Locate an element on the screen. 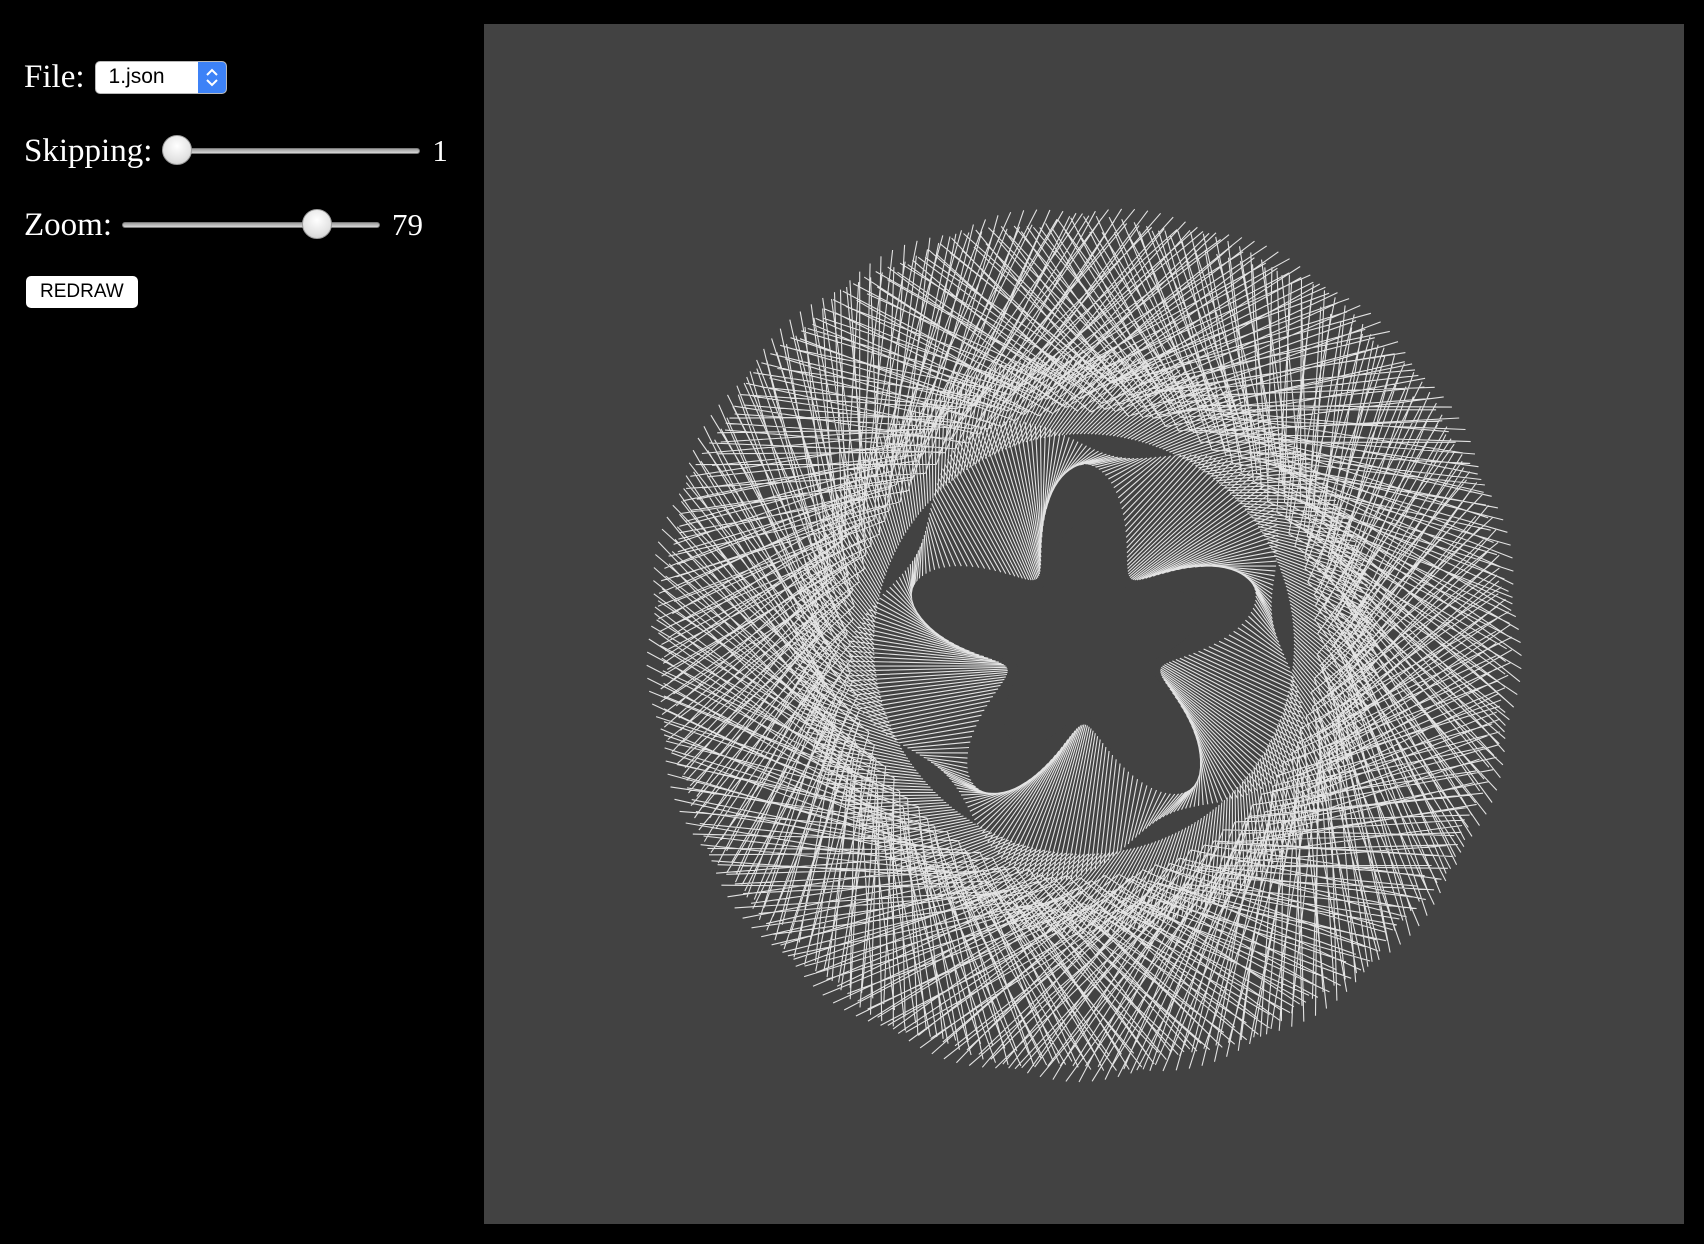 The image size is (1704, 1244). zoom-slider-thumb is located at coordinates (316, 224).